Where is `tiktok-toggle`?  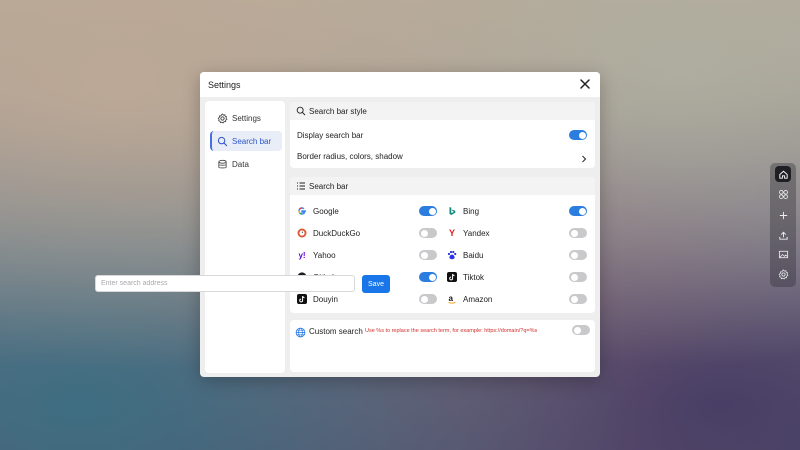
tiktok-toggle is located at coordinates (578, 277).